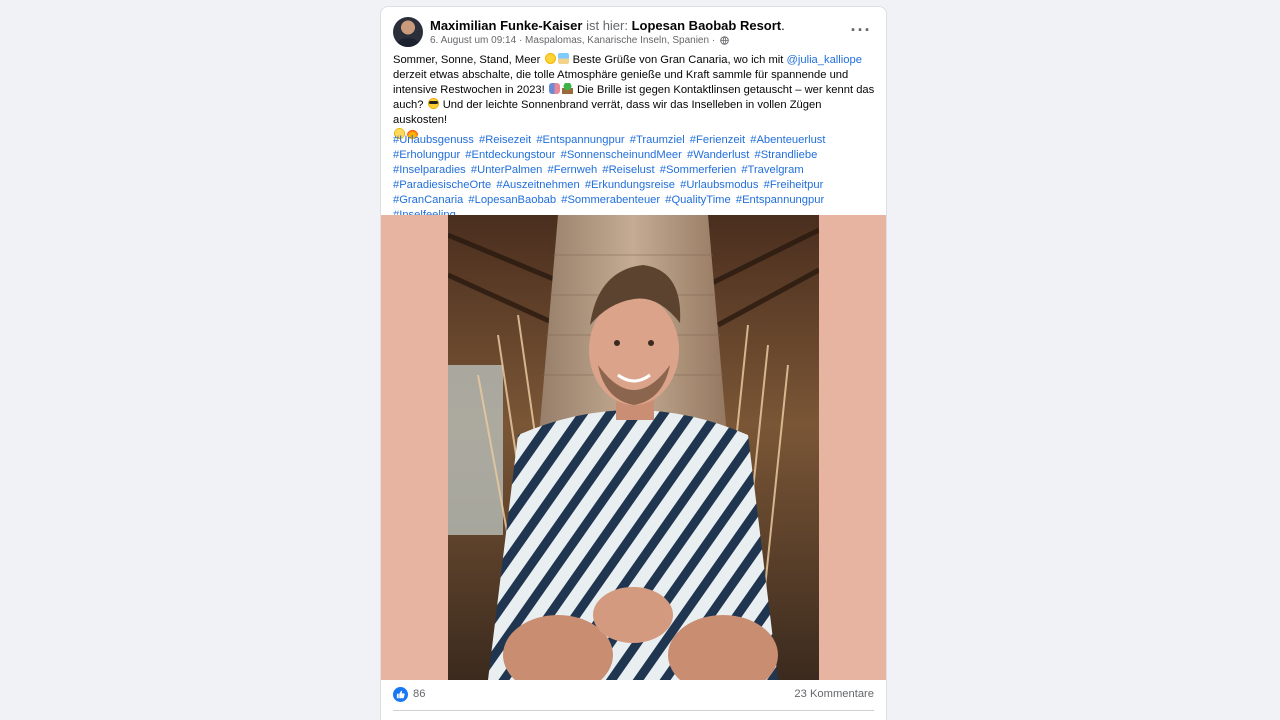 The width and height of the screenshot is (1280, 720). Describe the element at coordinates (724, 43) in the screenshot. I see `globe-icon` at that location.